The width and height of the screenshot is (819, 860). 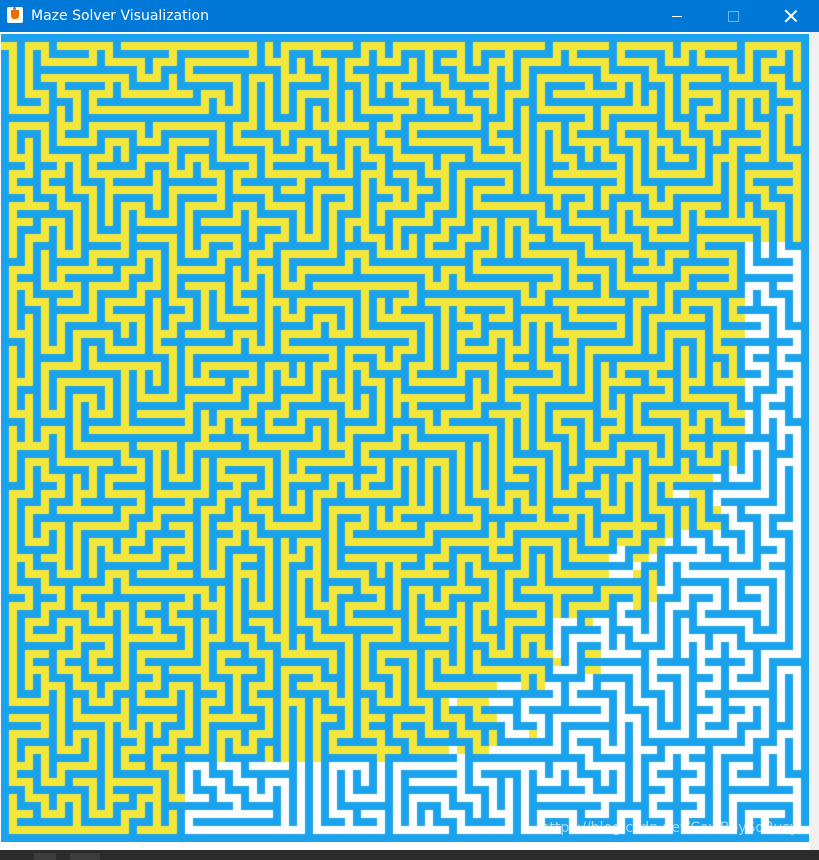 What do you see at coordinates (409, 855) in the screenshot?
I see `window-bottom-frame` at bounding box center [409, 855].